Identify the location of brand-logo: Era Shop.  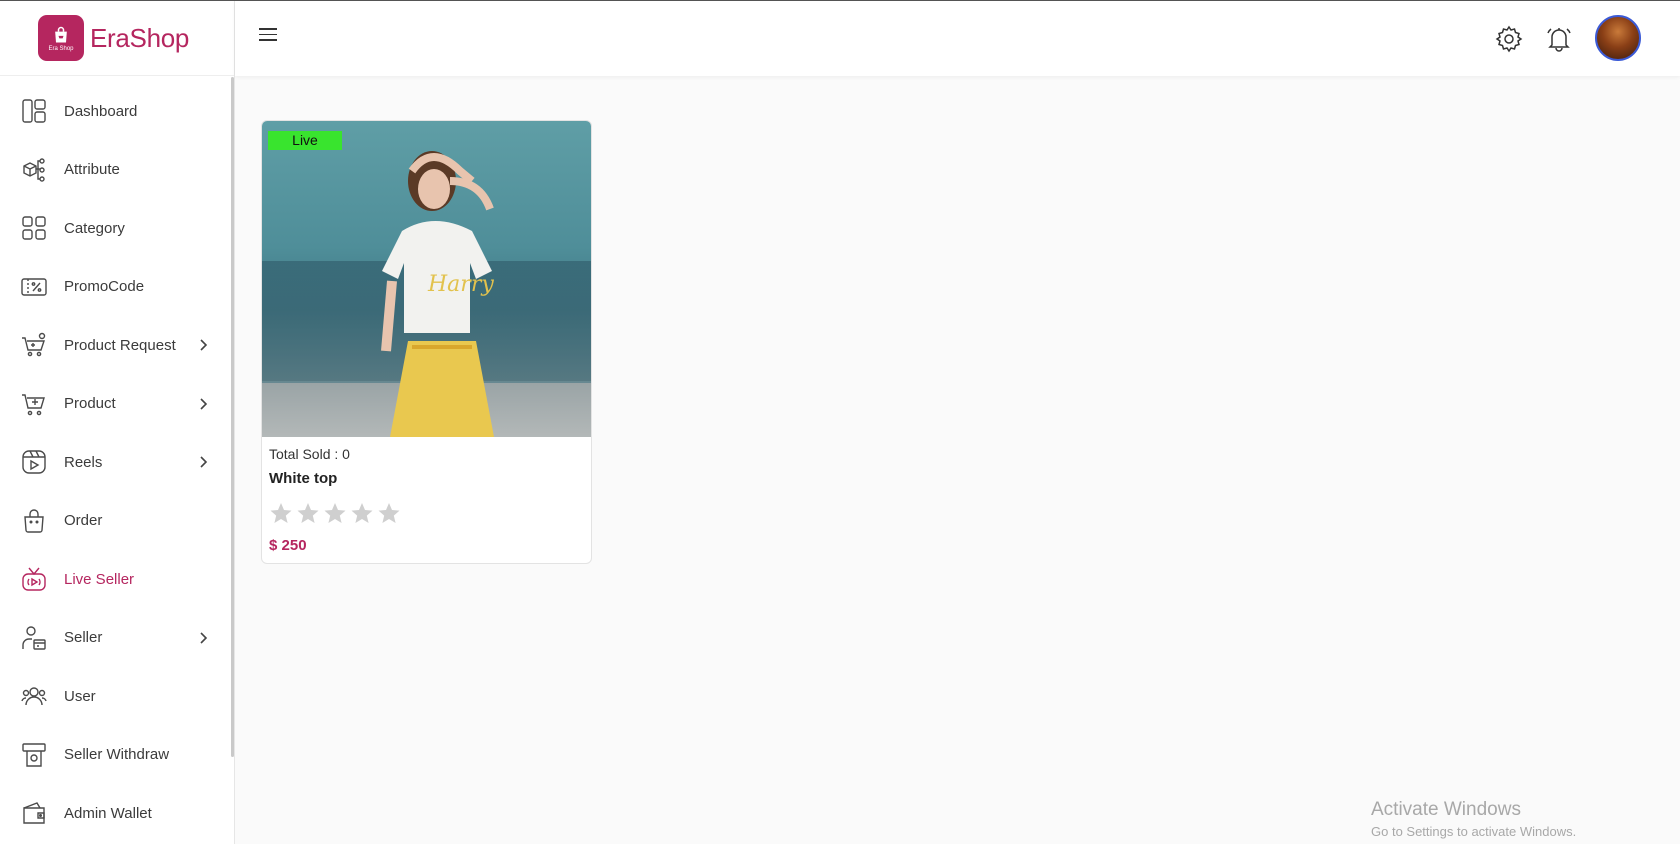
(61, 38).